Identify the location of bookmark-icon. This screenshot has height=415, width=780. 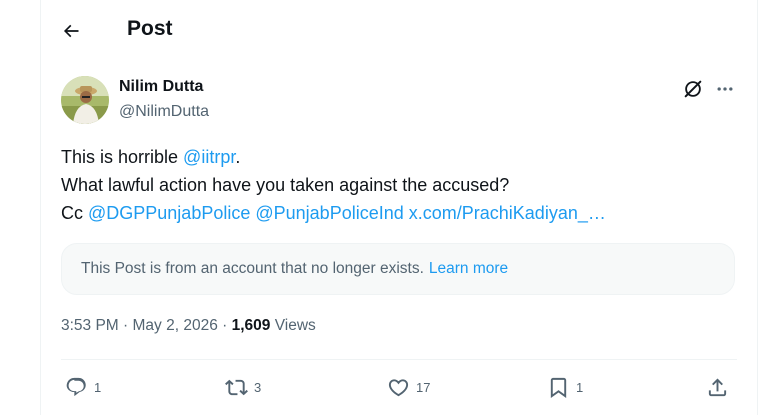
(558, 387).